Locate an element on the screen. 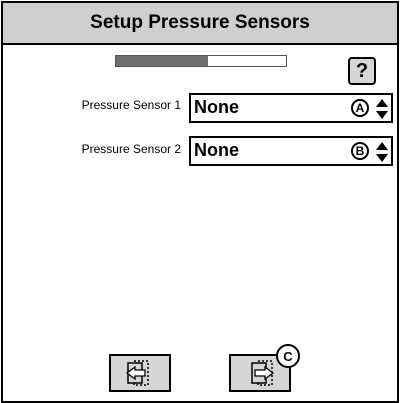  help-button: ? is located at coordinates (362, 71).